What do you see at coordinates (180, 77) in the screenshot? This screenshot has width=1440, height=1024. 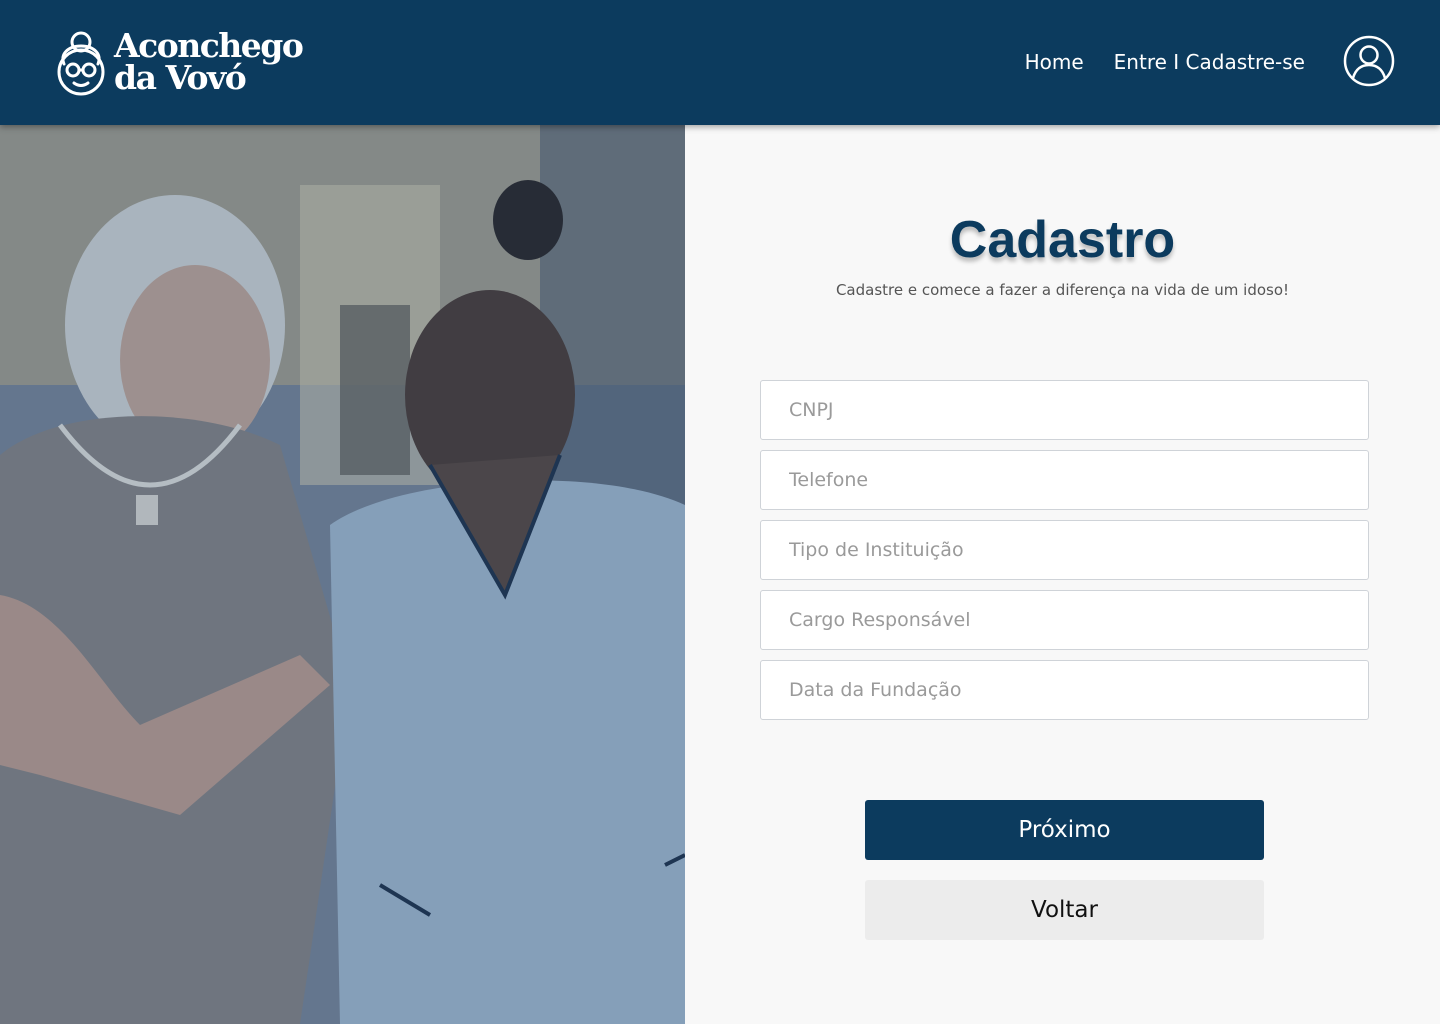 I see `brand-name-line2: da Vovó` at bounding box center [180, 77].